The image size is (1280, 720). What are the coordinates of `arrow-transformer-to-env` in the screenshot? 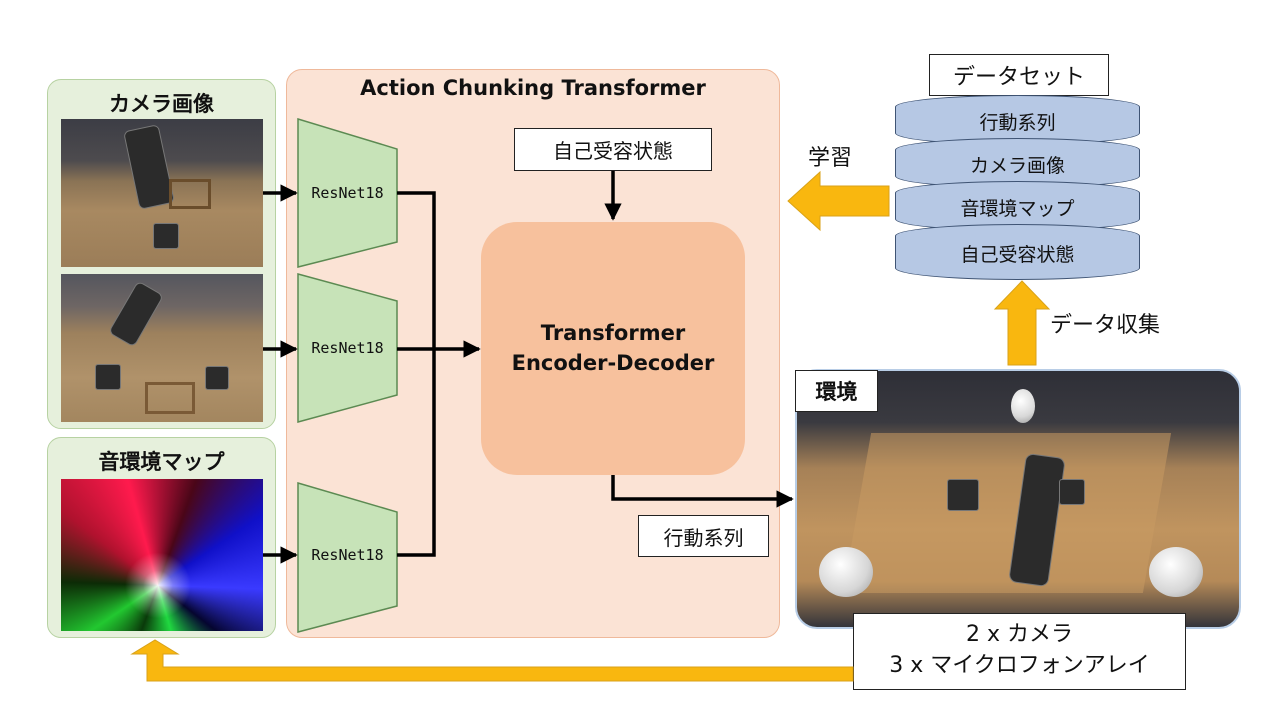 It's located at (702, 491).